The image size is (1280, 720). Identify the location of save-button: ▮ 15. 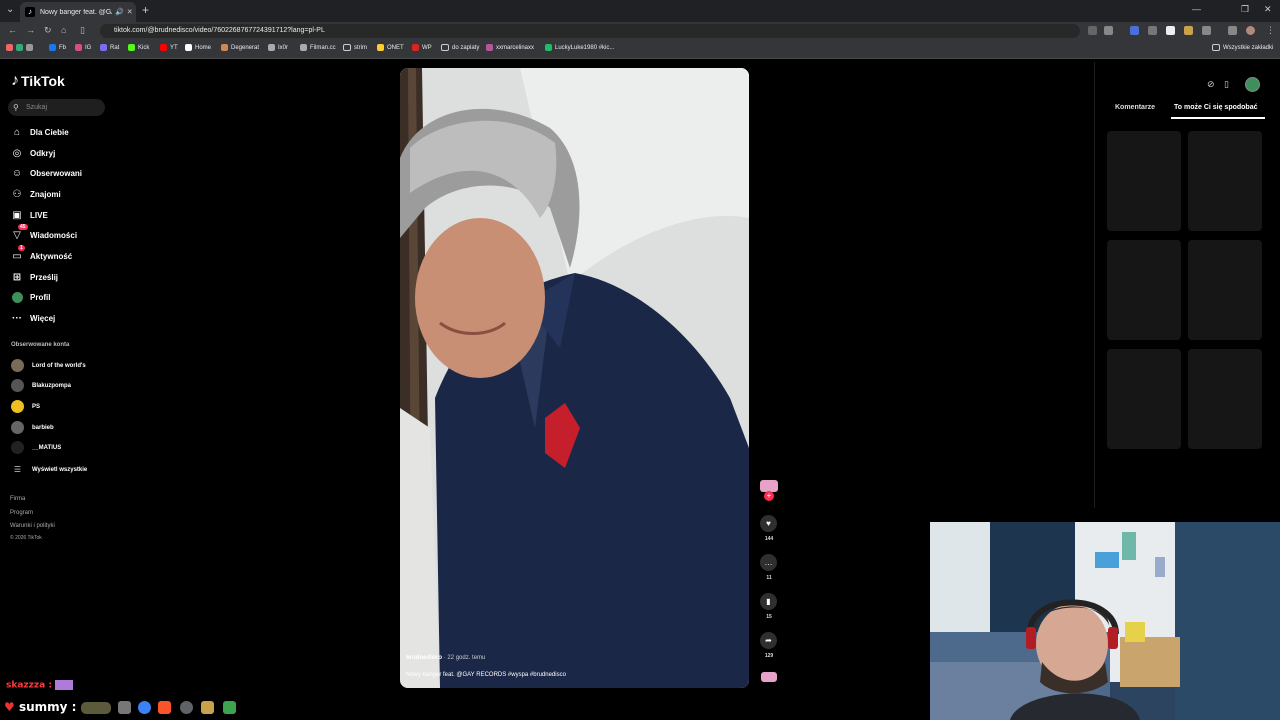
(769, 606).